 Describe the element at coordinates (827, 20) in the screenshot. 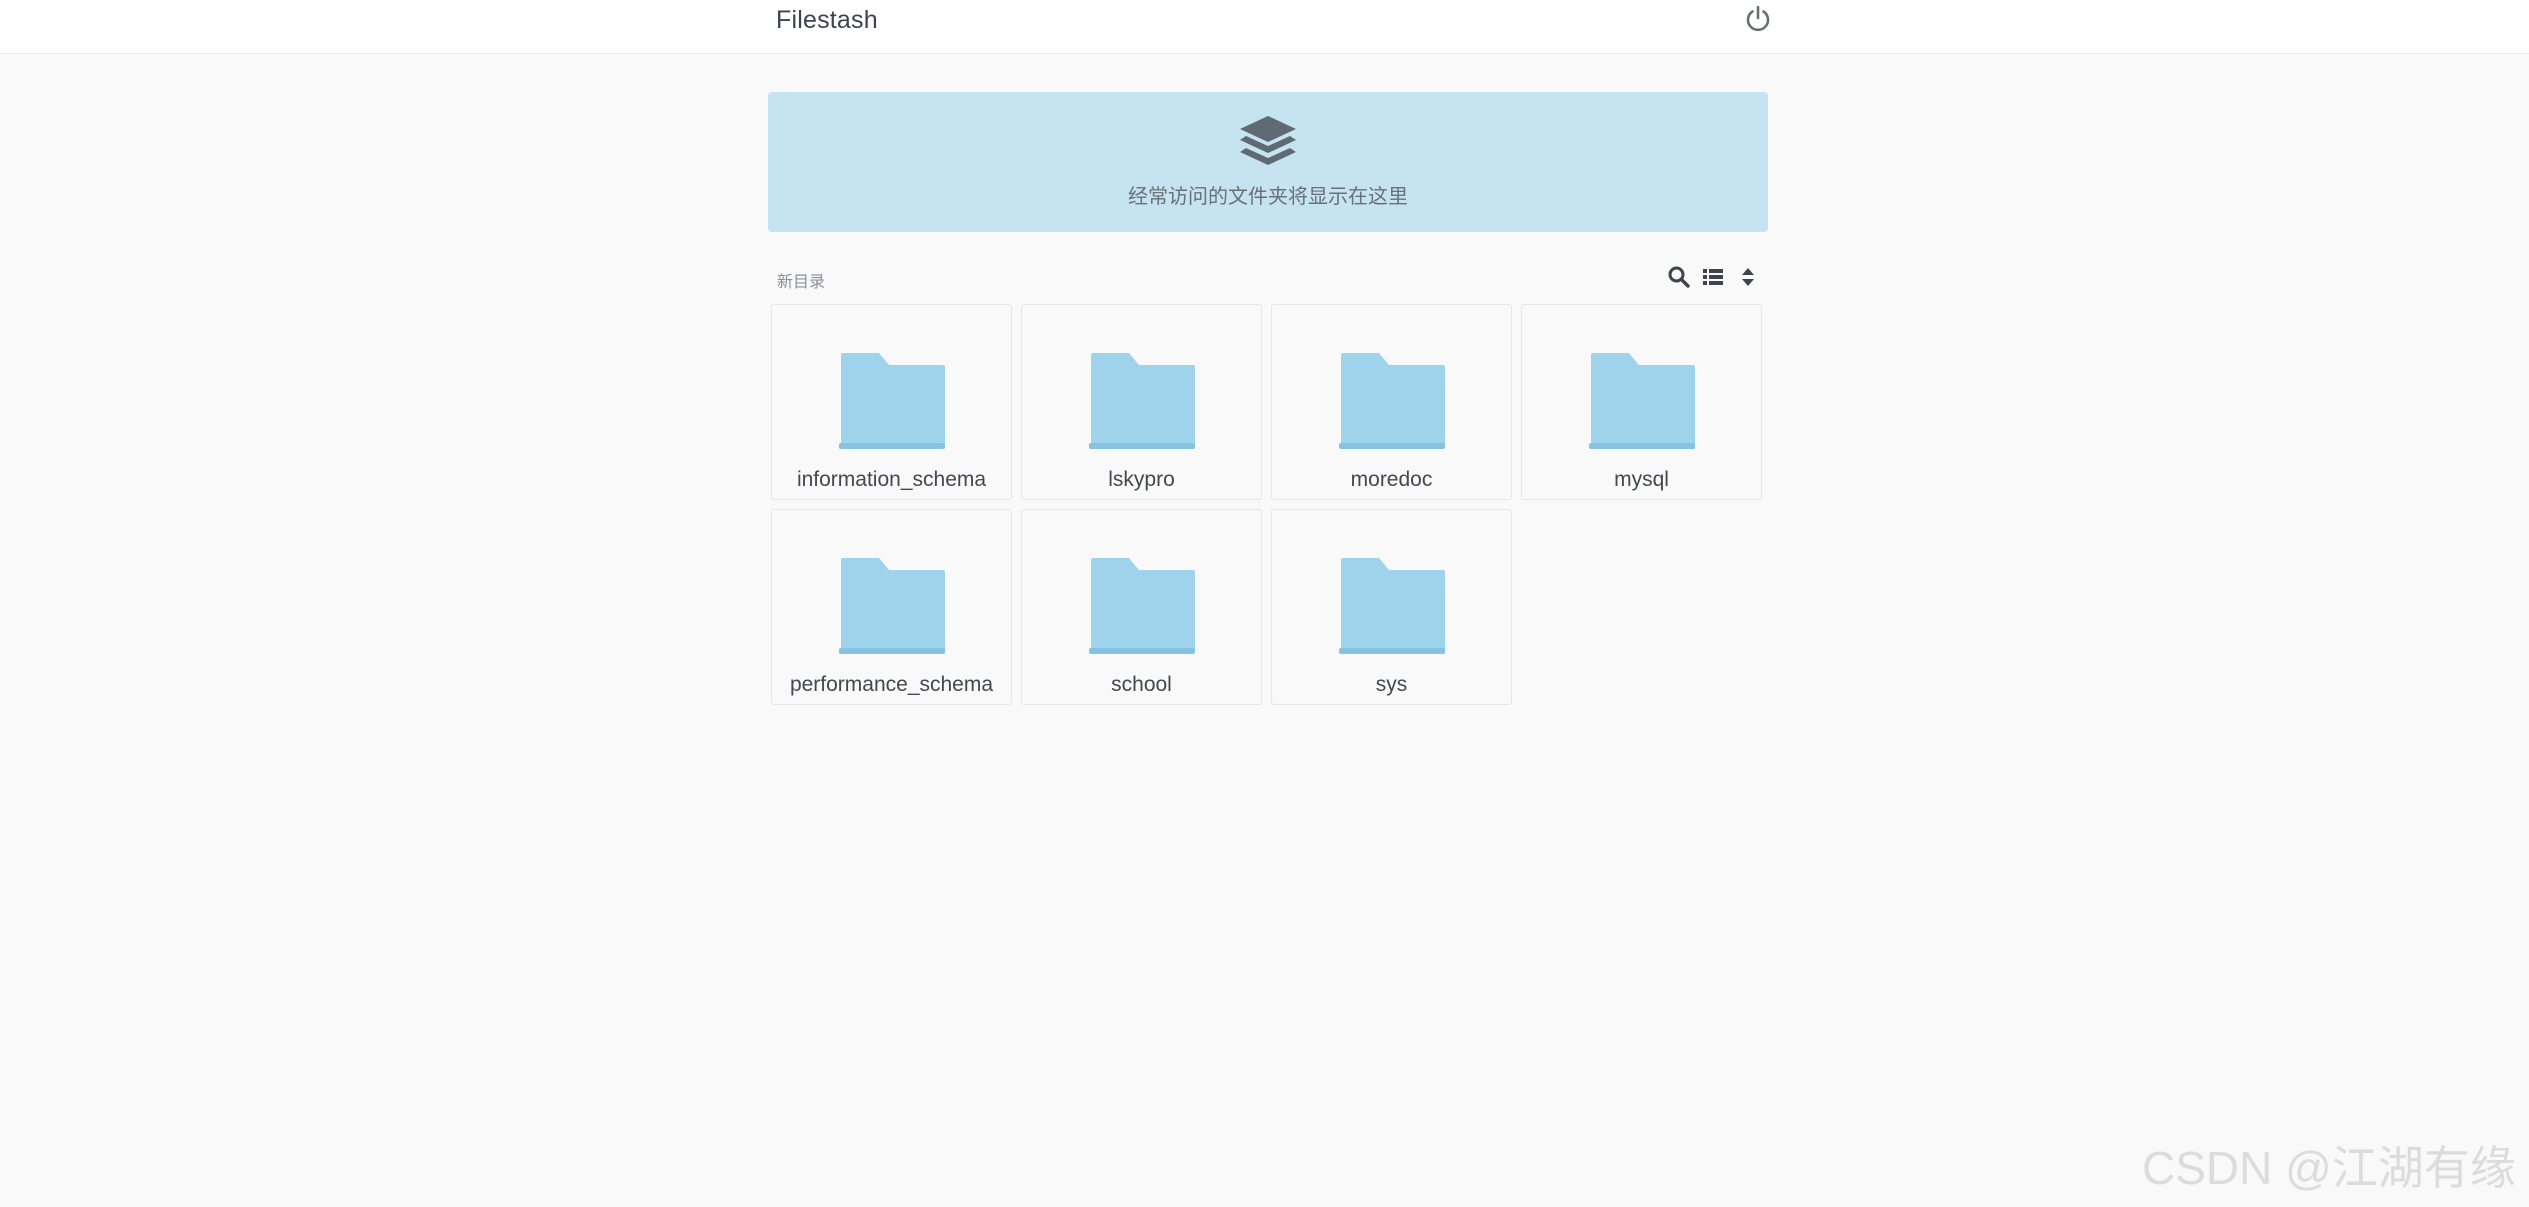

I see `app-brand: Filestash` at that location.